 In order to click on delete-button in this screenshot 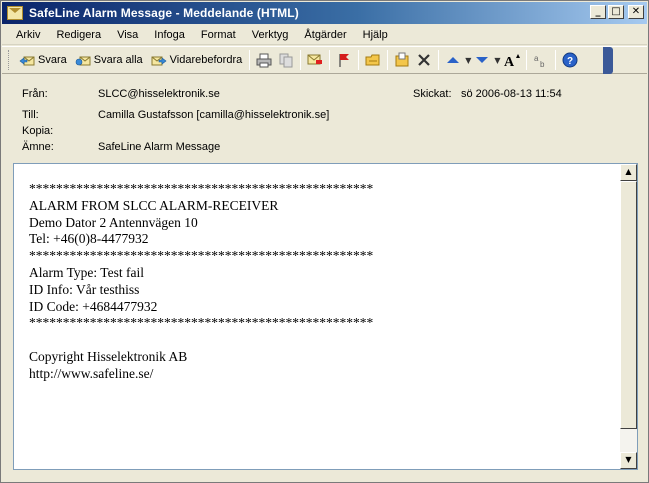, I will do `click(424, 60)`.